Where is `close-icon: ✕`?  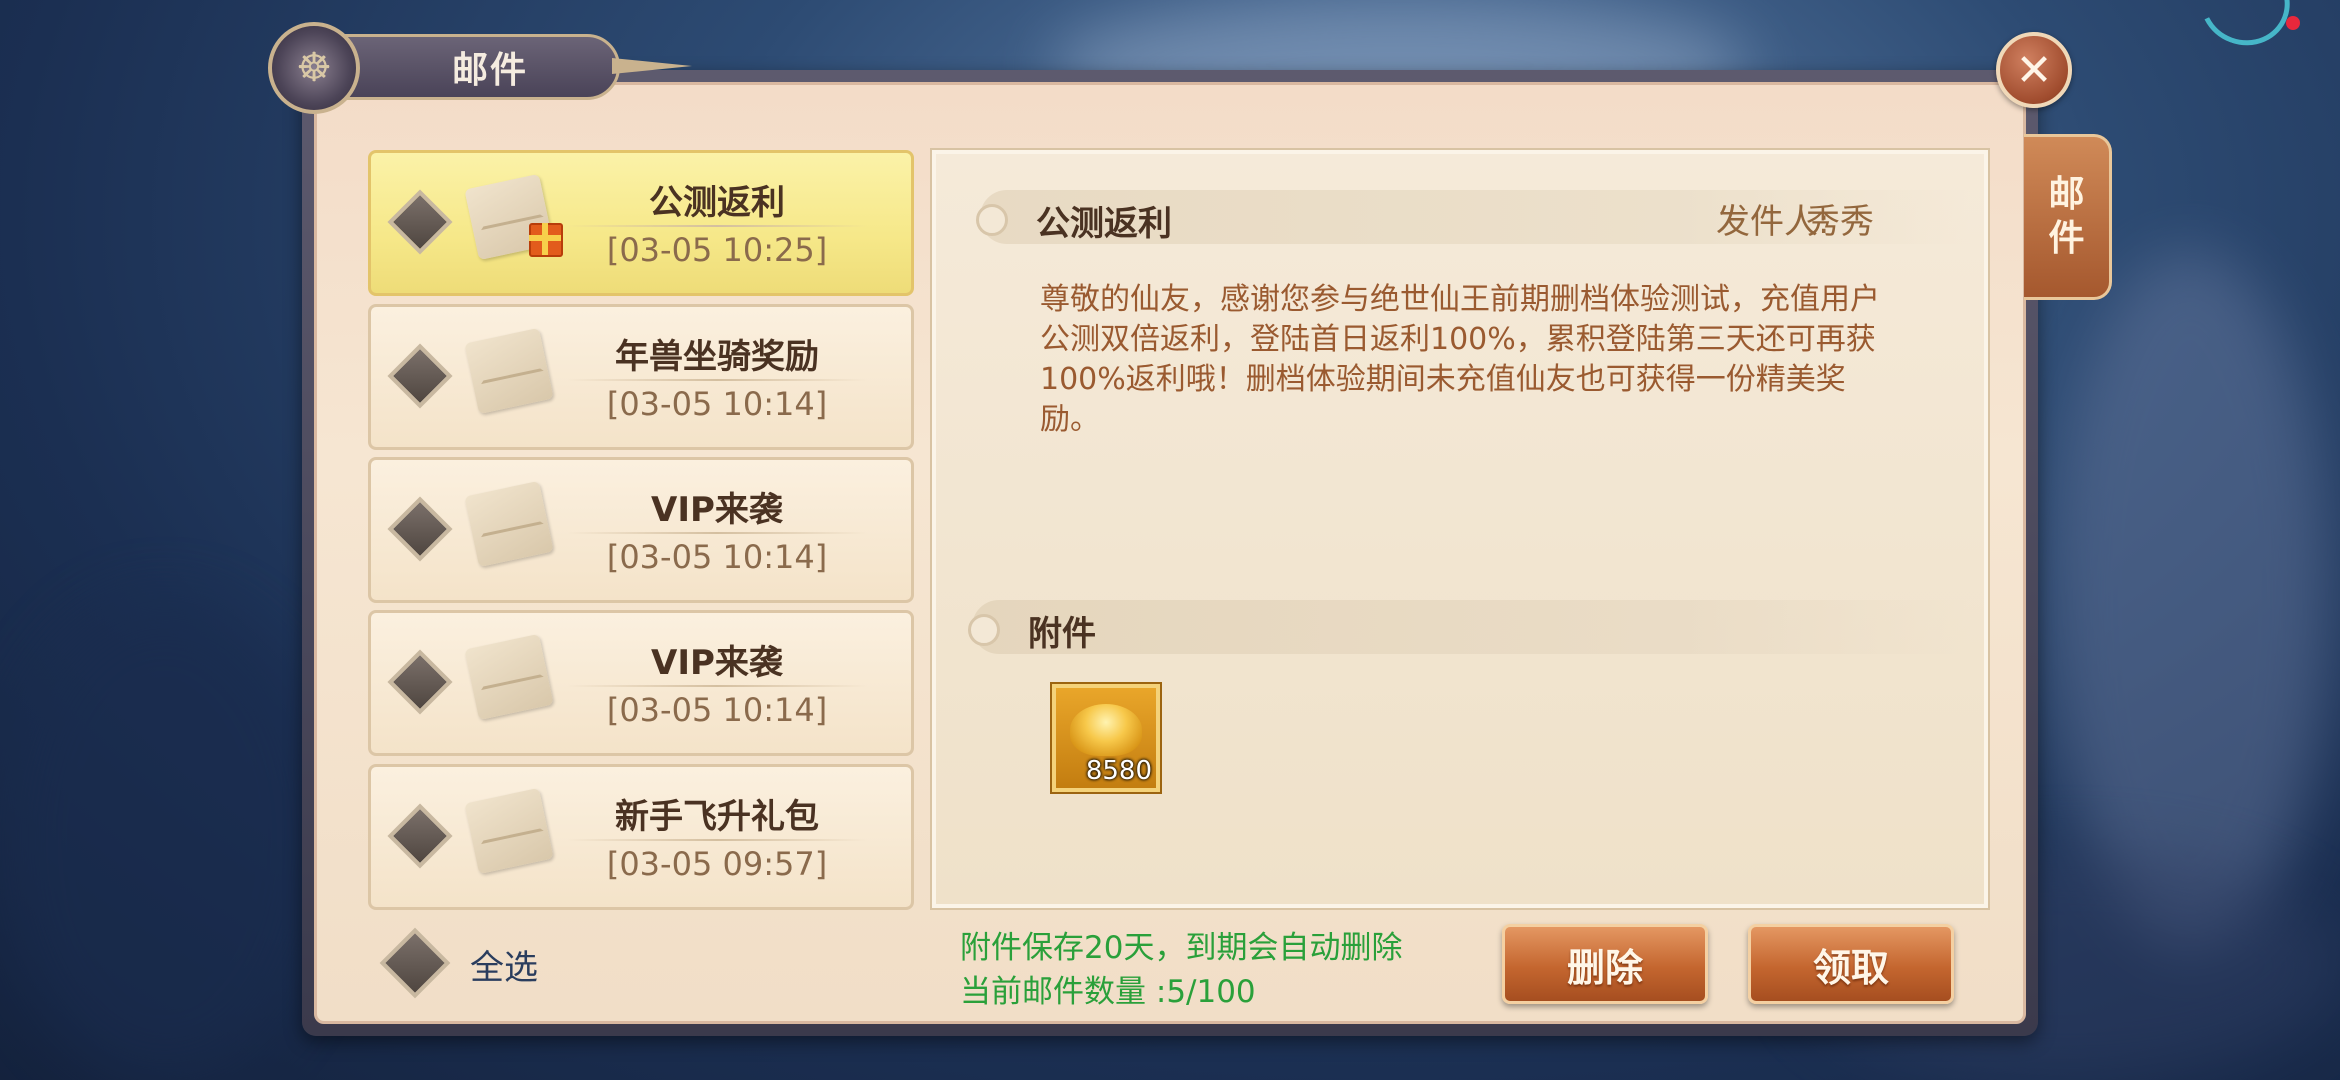
close-icon: ✕ is located at coordinates (2034, 70).